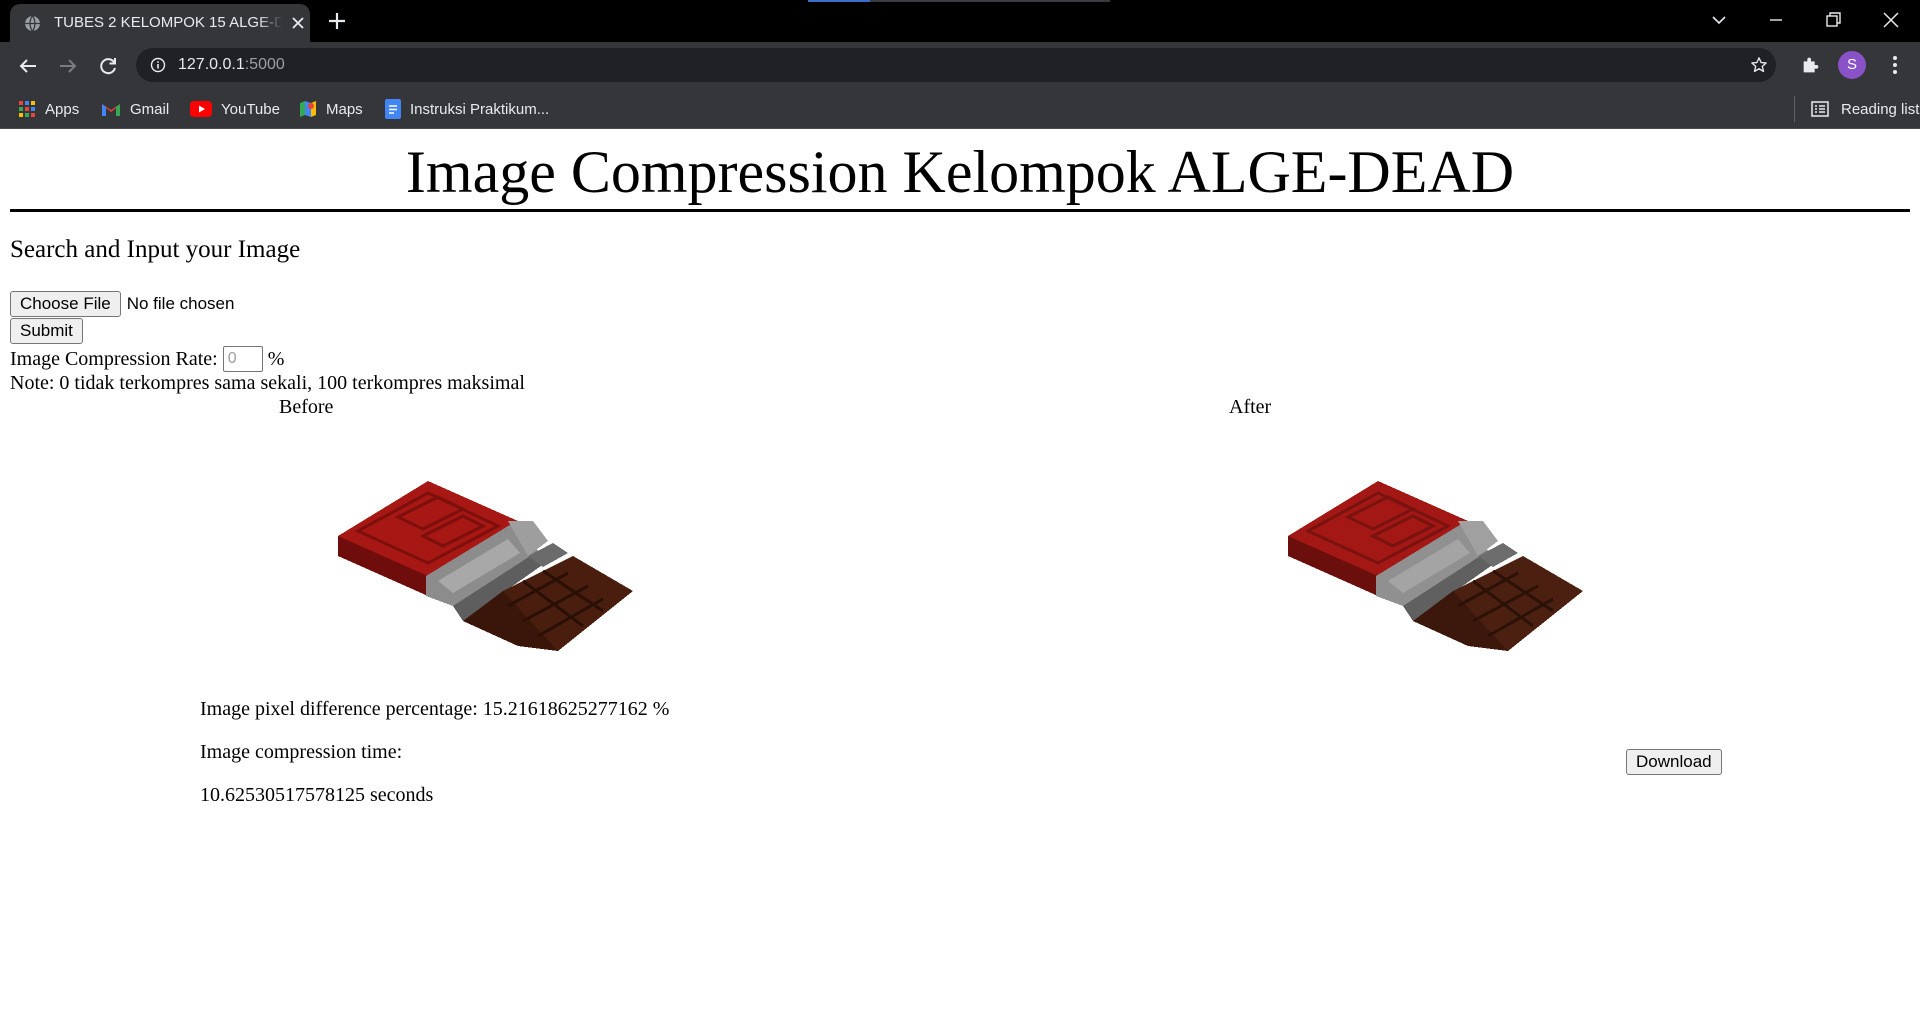  Describe the element at coordinates (62, 109) in the screenshot. I see `bookmark-label: Apps` at that location.